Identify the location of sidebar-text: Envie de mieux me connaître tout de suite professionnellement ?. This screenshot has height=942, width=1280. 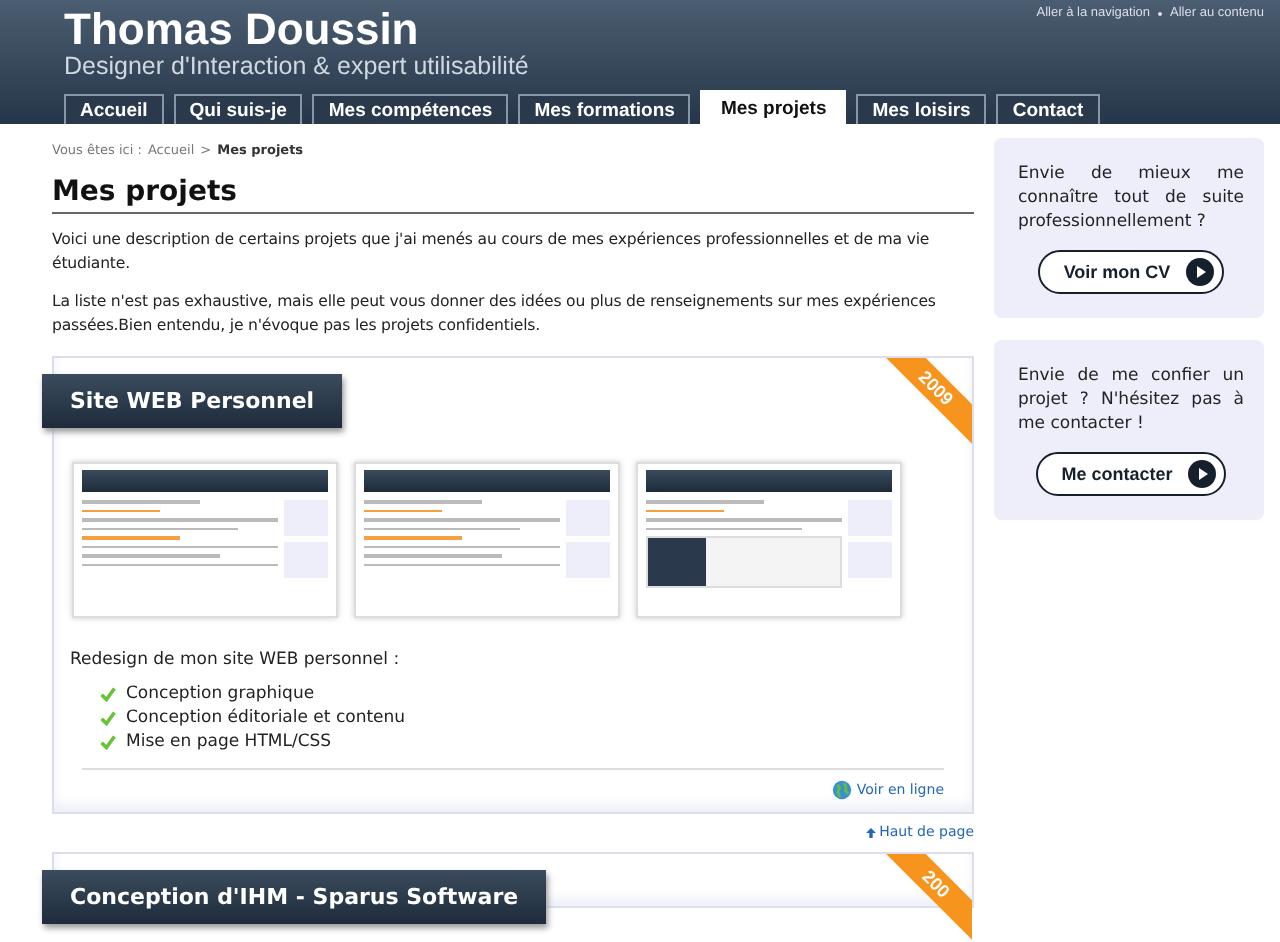
(1131, 198).